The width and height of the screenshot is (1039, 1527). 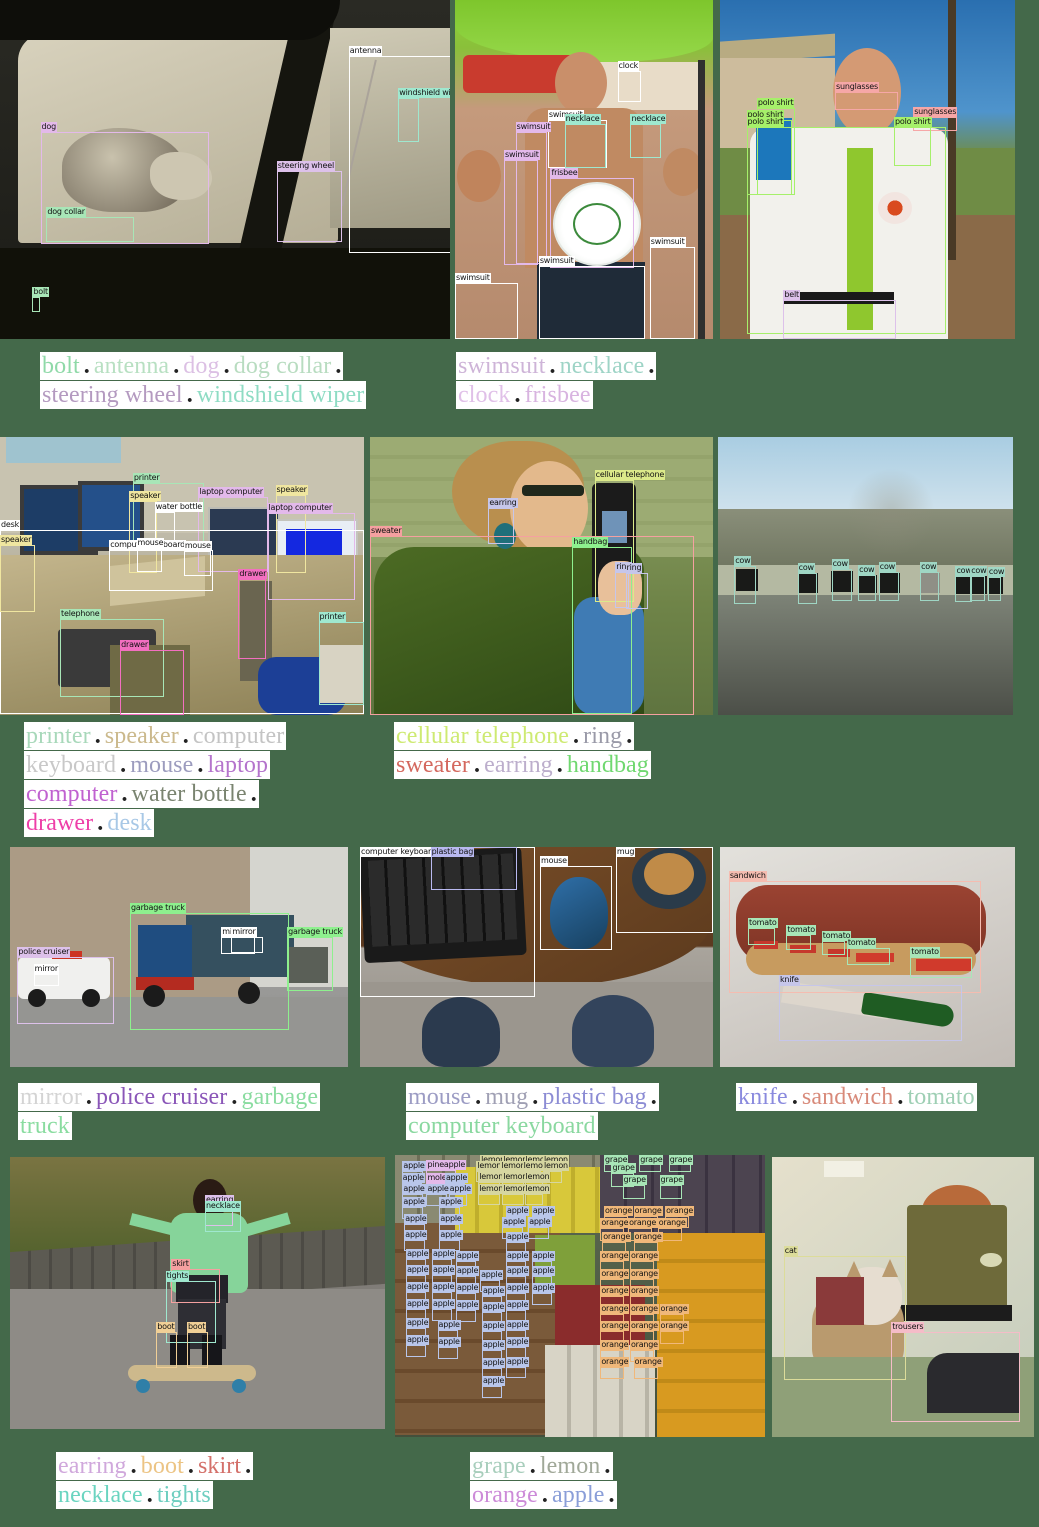 I want to click on bbox-label: sunglasses, so click(x=857, y=86).